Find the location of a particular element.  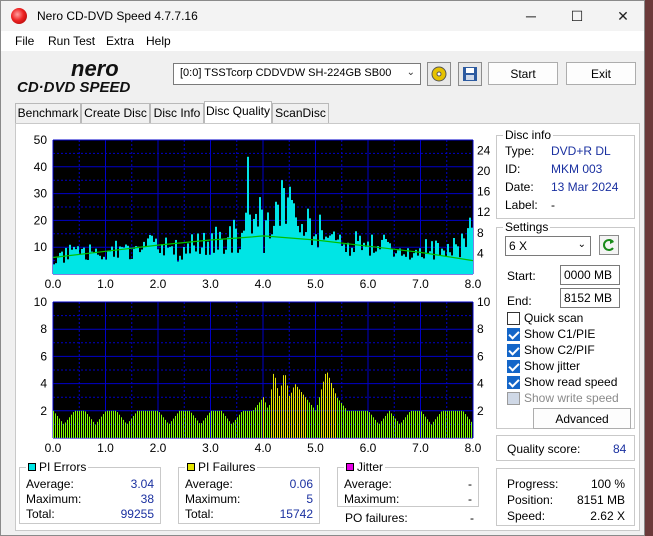

tab-benchmark: Benchmark is located at coordinates (48, 113).